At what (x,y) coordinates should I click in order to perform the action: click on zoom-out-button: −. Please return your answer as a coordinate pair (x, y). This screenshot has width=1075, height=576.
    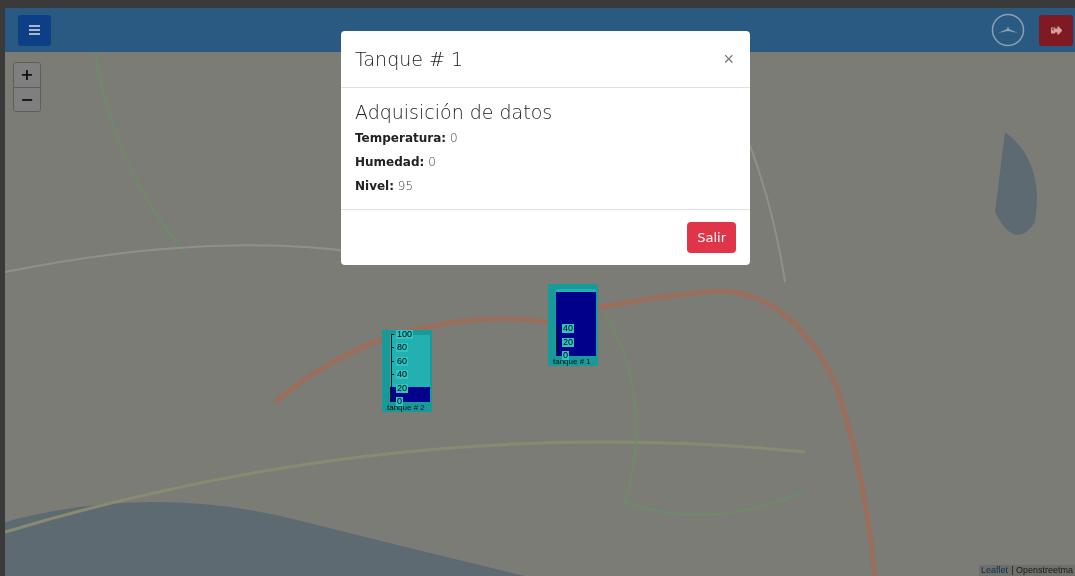
    Looking at the image, I should click on (27, 99).